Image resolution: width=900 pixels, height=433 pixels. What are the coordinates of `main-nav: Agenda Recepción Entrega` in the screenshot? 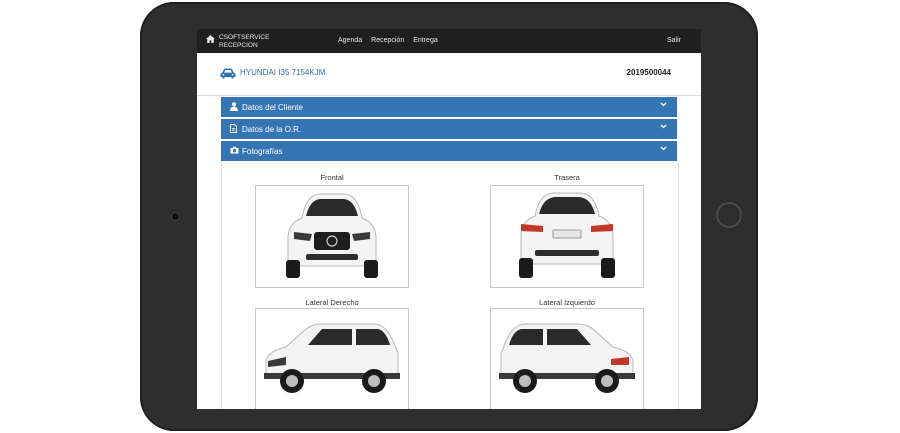 It's located at (388, 40).